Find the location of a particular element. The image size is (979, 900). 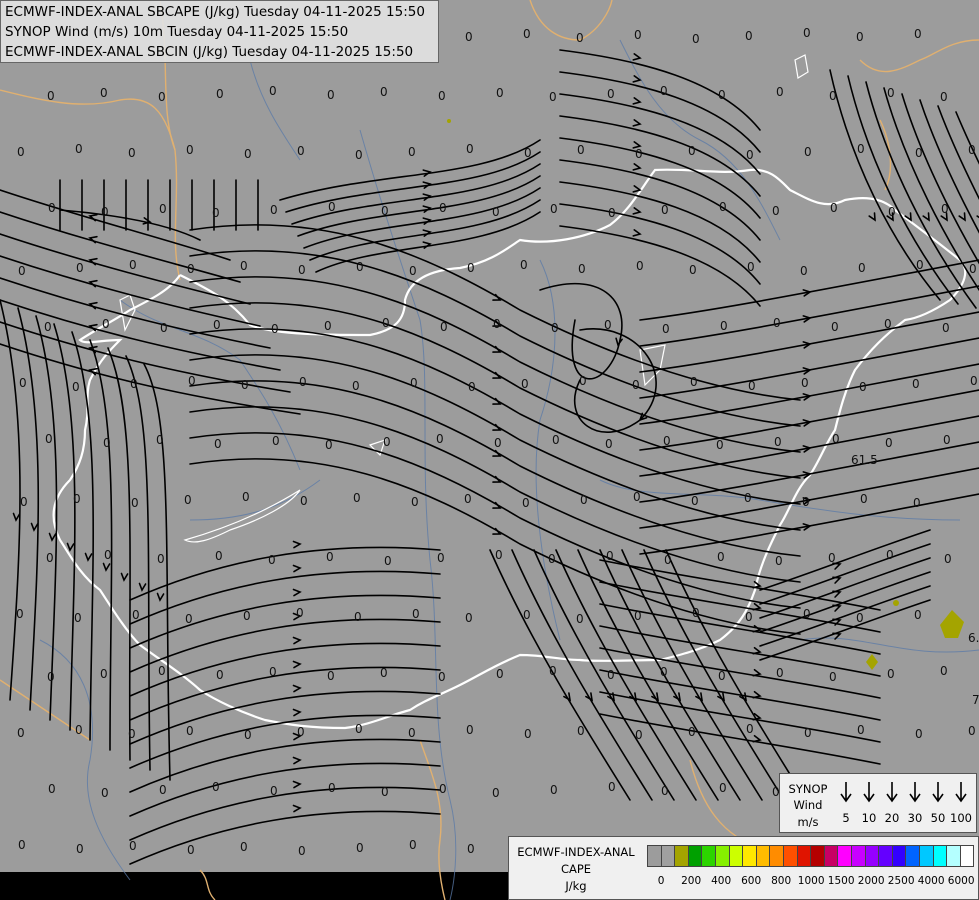

cape-tick-label: 2000 is located at coordinates (871, 881).